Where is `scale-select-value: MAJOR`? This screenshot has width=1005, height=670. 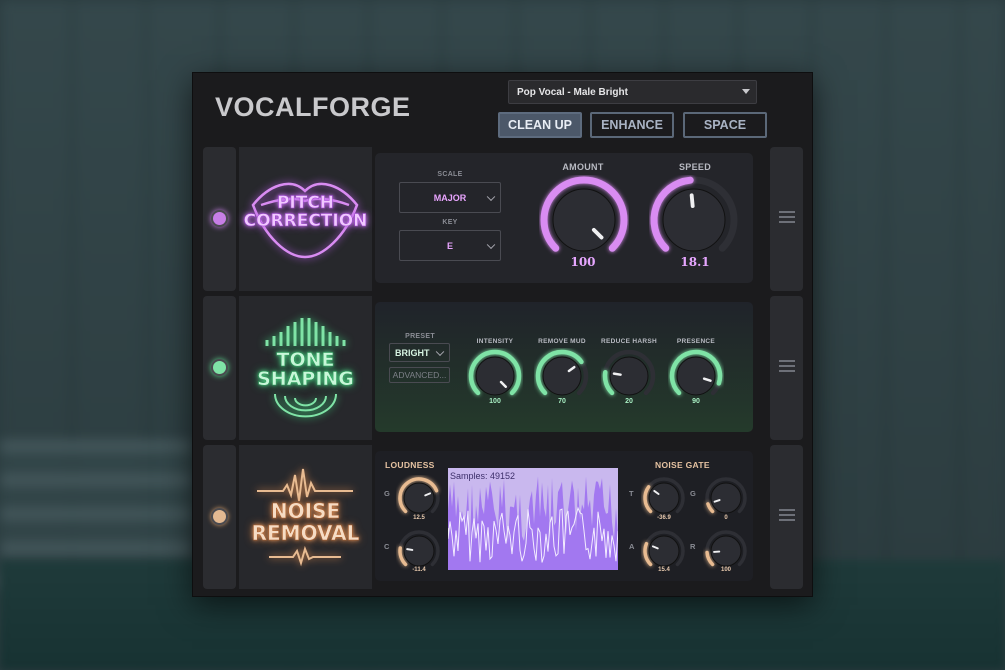
scale-select-value: MAJOR is located at coordinates (450, 197).